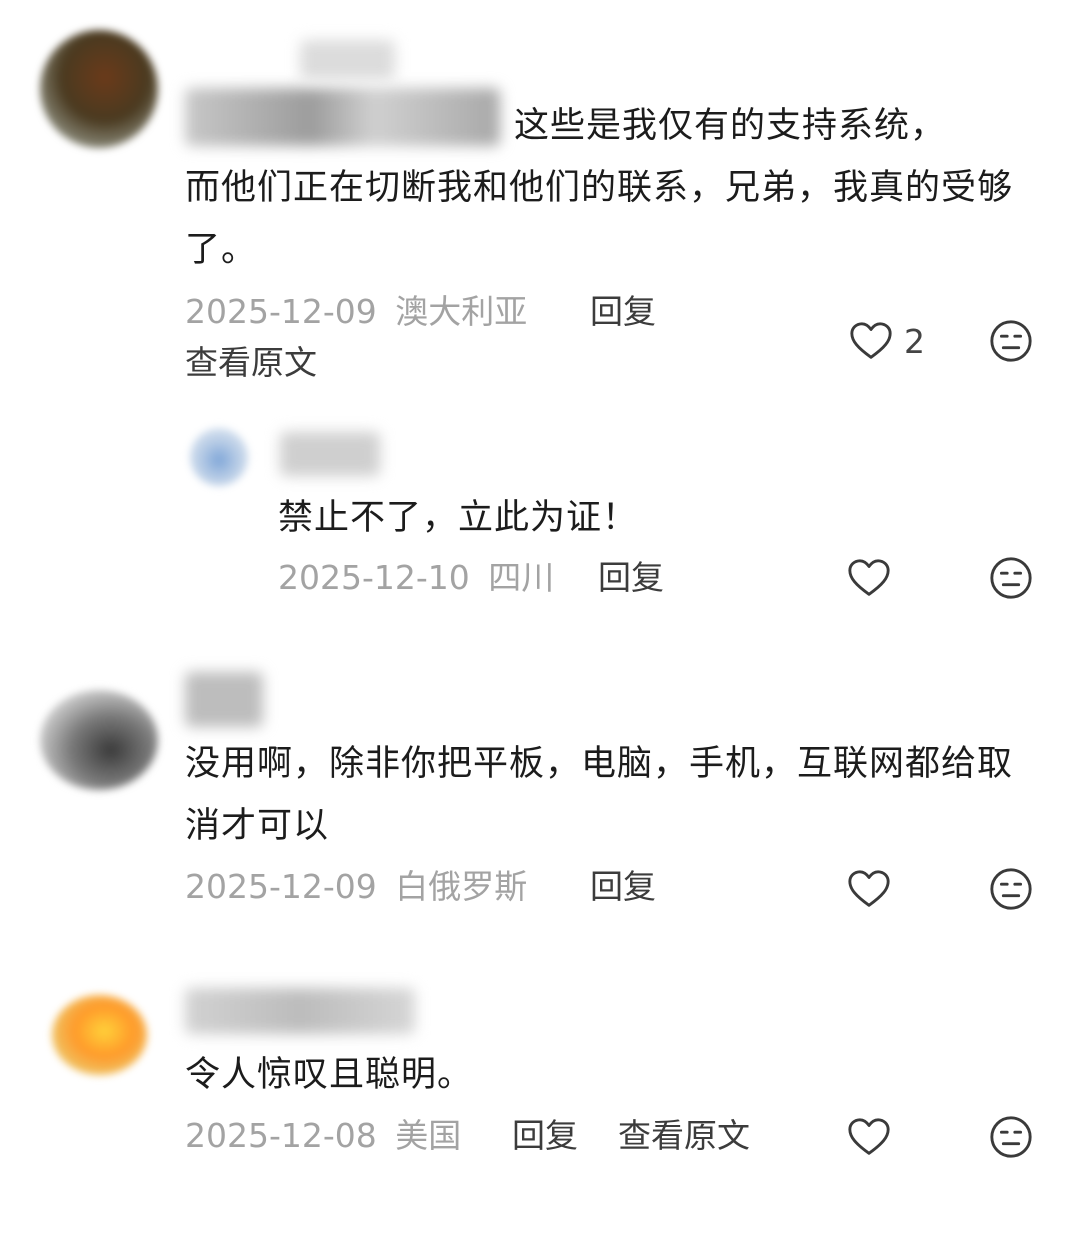  Describe the element at coordinates (281, 1135) in the screenshot. I see `comment-date: 2025-12-08` at that location.